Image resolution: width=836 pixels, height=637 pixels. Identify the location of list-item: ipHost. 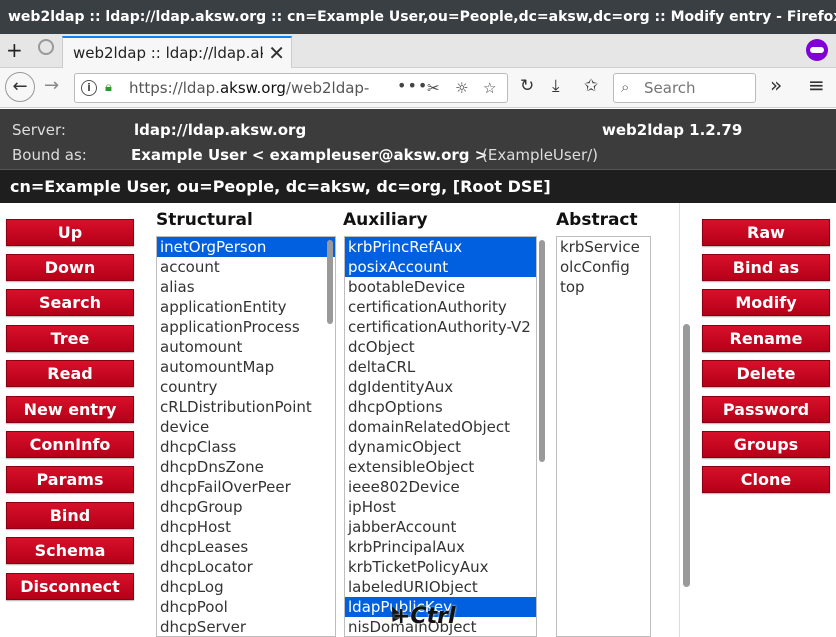
(440, 507).